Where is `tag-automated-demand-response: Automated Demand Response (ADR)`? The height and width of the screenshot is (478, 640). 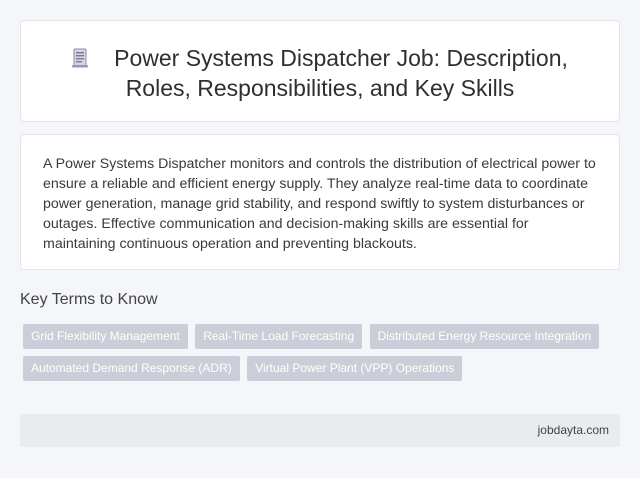 tag-automated-demand-response: Automated Demand Response (ADR) is located at coordinates (131, 368).